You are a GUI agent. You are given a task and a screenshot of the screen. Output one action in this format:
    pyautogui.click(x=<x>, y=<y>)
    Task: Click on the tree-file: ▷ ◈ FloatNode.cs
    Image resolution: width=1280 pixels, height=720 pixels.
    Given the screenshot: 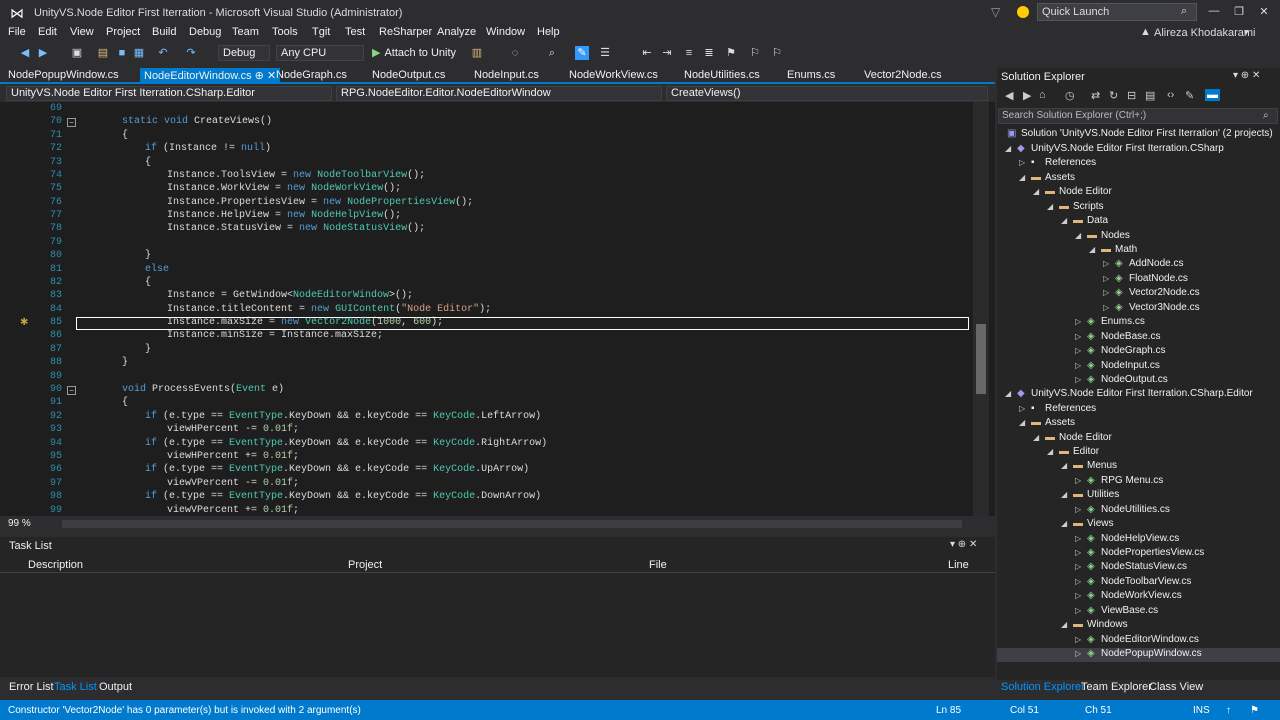 What is the action you would take?
    pyautogui.click(x=1145, y=280)
    